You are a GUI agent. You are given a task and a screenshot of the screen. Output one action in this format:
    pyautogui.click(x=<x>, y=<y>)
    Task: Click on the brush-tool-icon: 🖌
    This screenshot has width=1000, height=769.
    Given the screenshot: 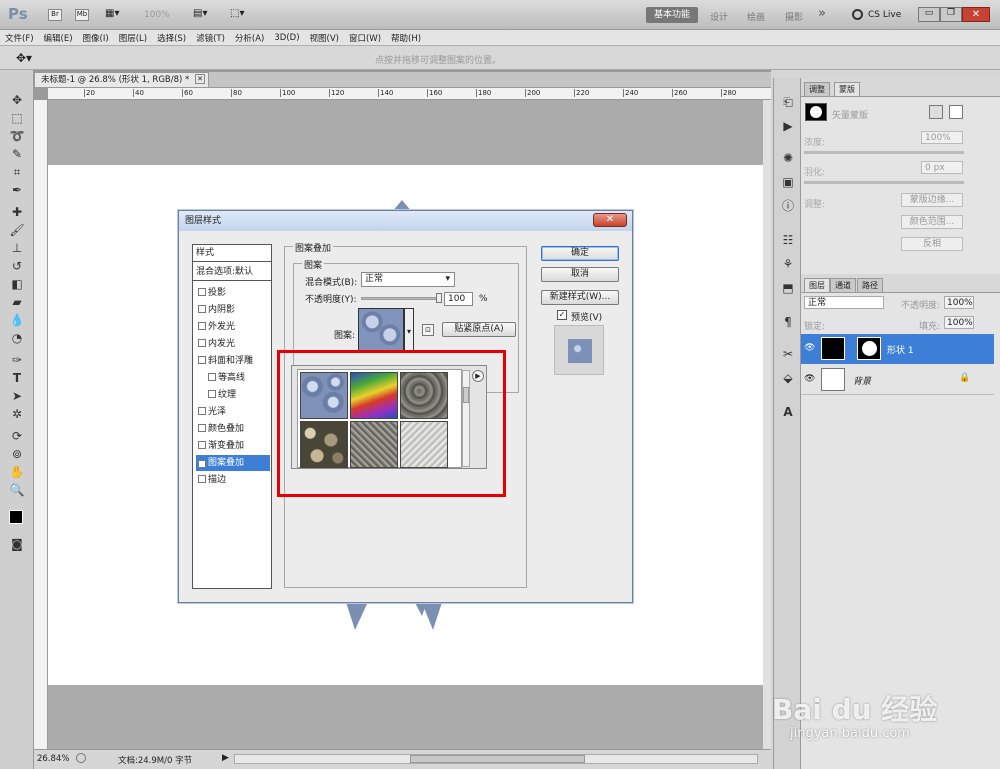 What is the action you would take?
    pyautogui.click(x=17, y=230)
    